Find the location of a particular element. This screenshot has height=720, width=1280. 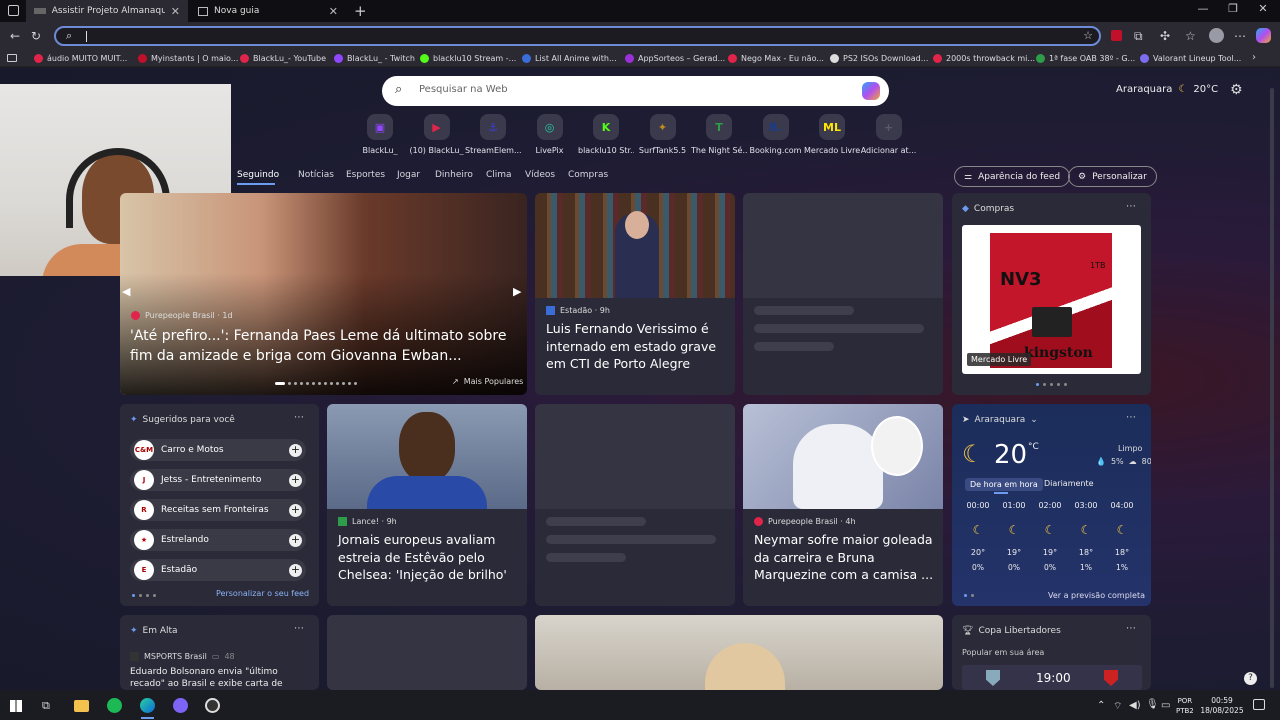

feed-appearance-button: ⚌ Aparência do feed is located at coordinates (1012, 176).